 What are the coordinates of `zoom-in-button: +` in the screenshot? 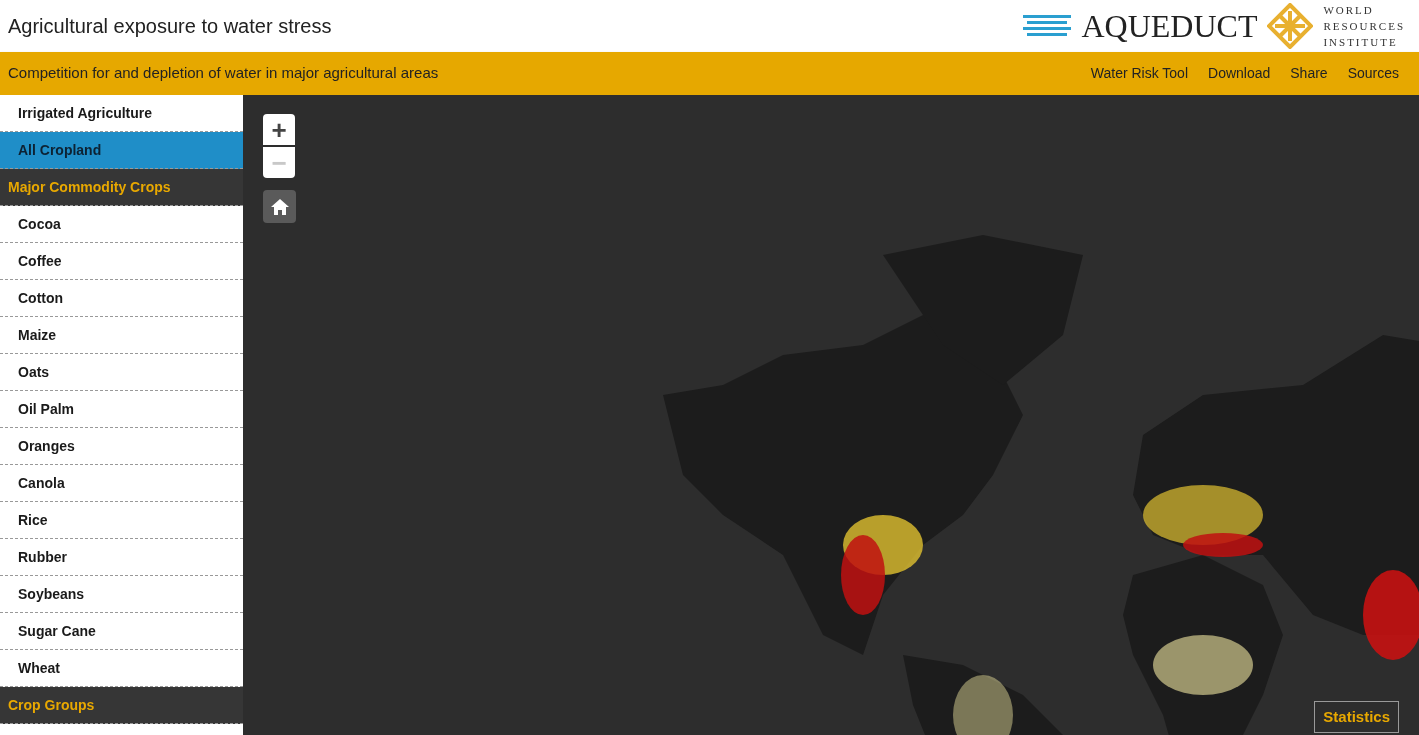 It's located at (279, 129).